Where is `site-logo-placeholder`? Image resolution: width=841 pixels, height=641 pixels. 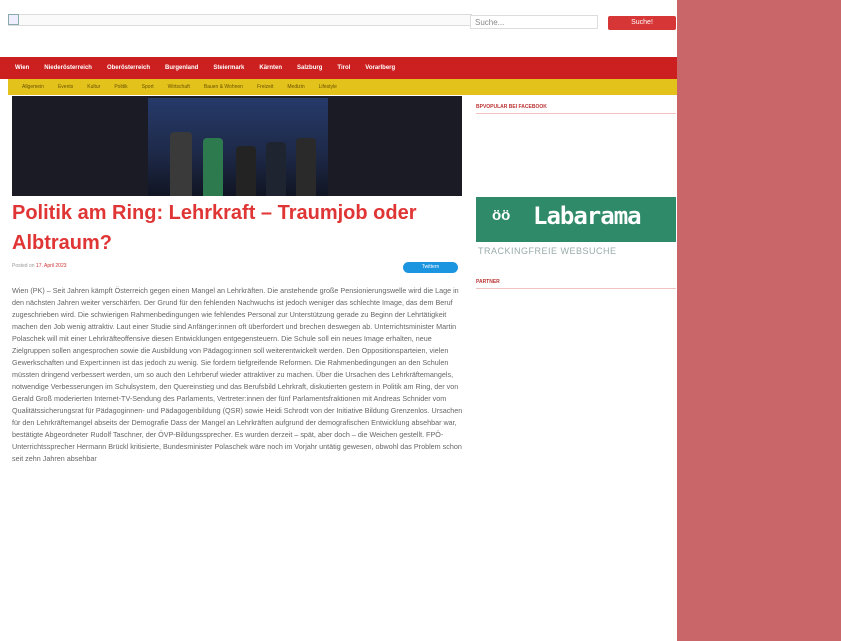 site-logo-placeholder is located at coordinates (240, 20).